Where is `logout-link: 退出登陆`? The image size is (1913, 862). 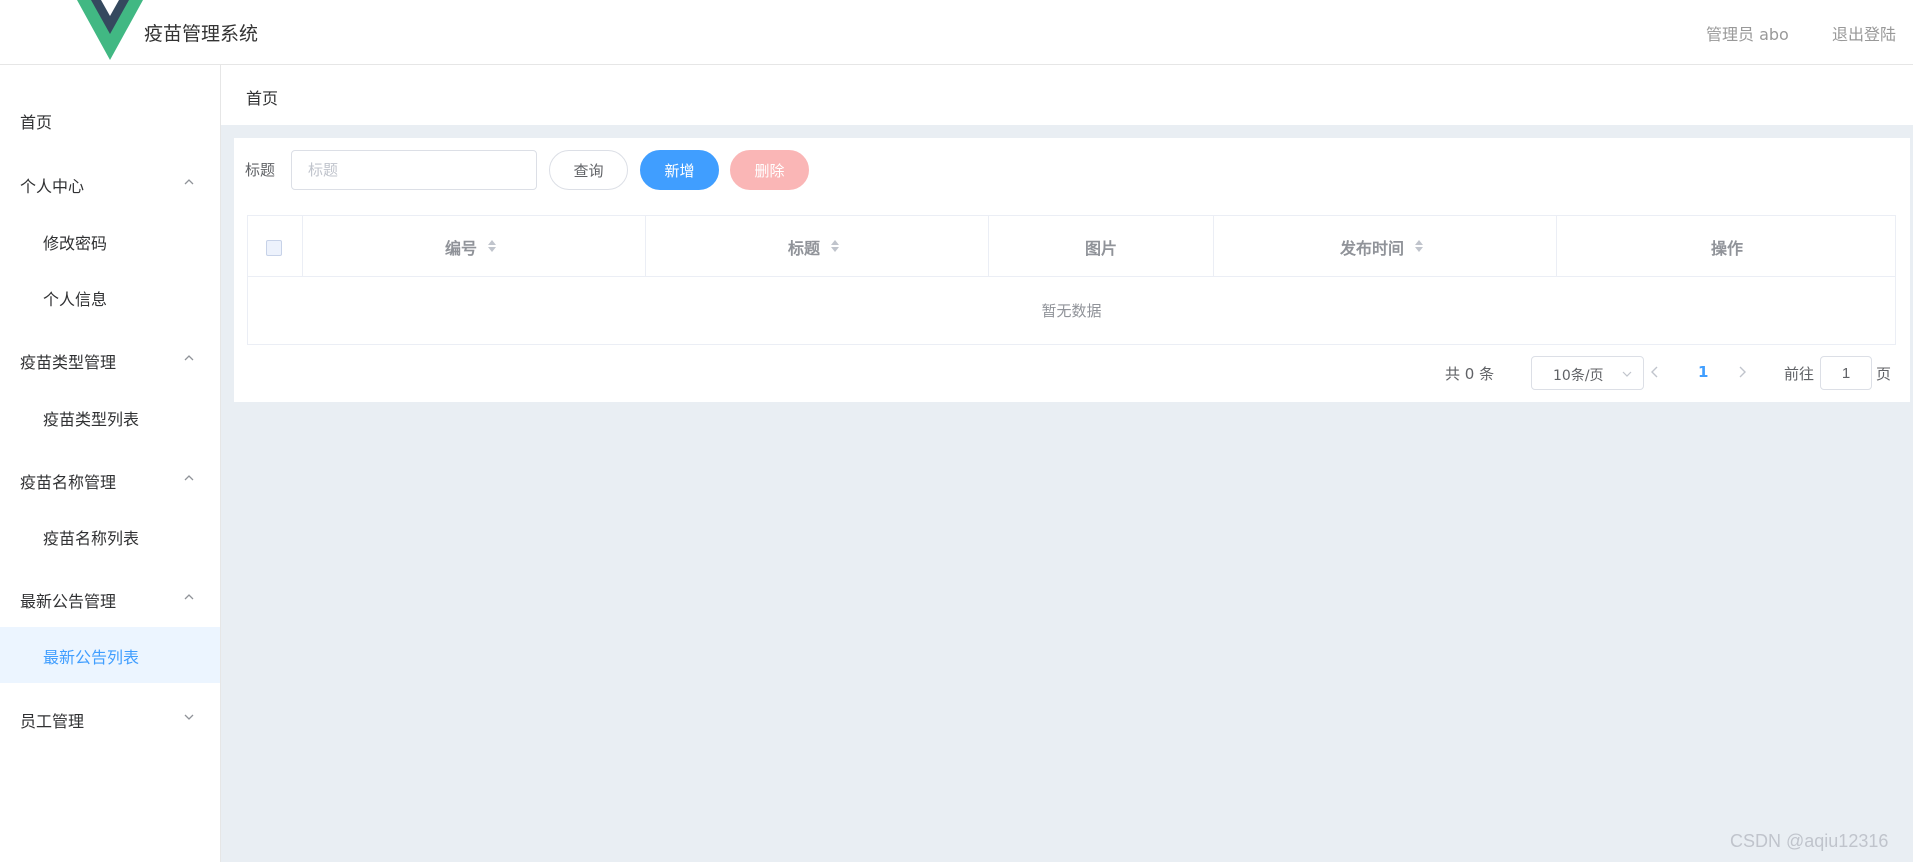
logout-link: 退出登陆 is located at coordinates (1864, 33).